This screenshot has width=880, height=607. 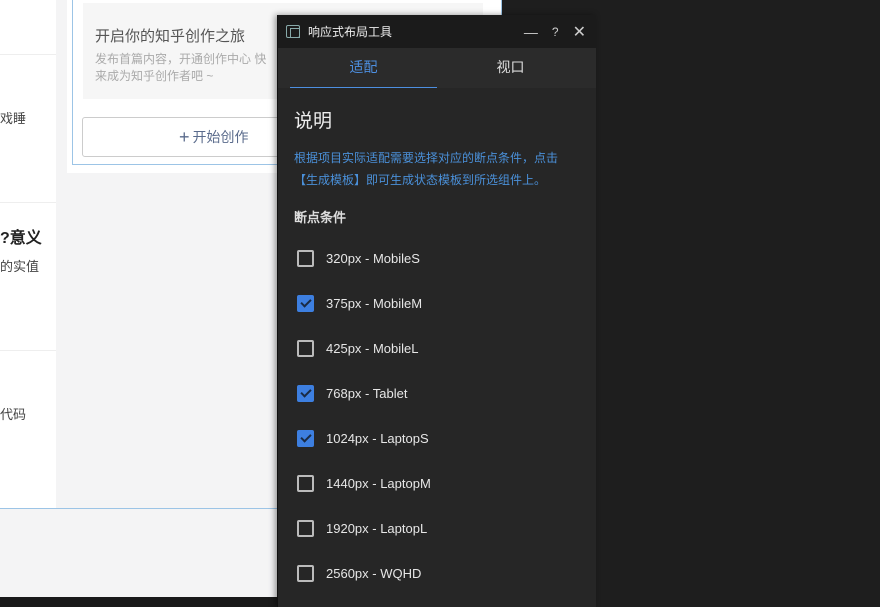 What do you see at coordinates (374, 573) in the screenshot?
I see `breakpoint-label: 2560px - WQHD` at bounding box center [374, 573].